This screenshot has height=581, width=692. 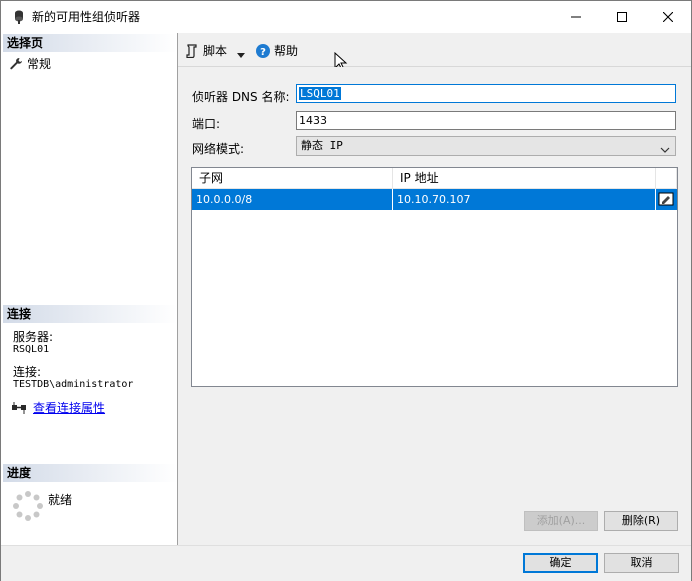 I want to click on page-item-label: 常规, so click(x=39, y=64).